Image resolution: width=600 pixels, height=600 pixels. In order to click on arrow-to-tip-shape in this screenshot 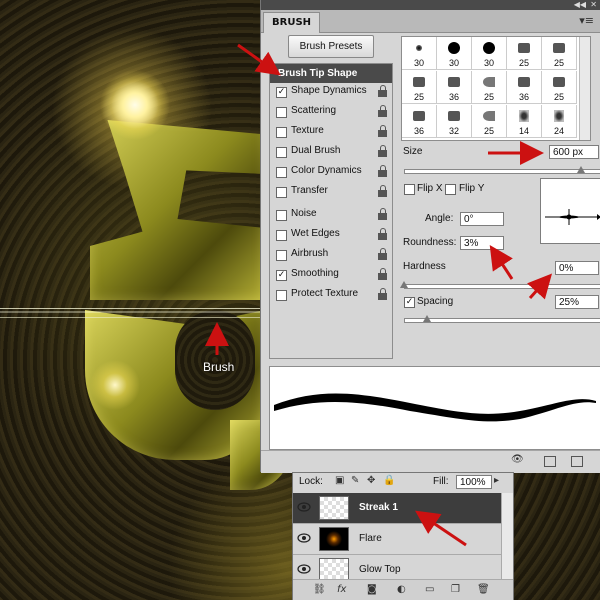, I will do `click(259, 59)`.